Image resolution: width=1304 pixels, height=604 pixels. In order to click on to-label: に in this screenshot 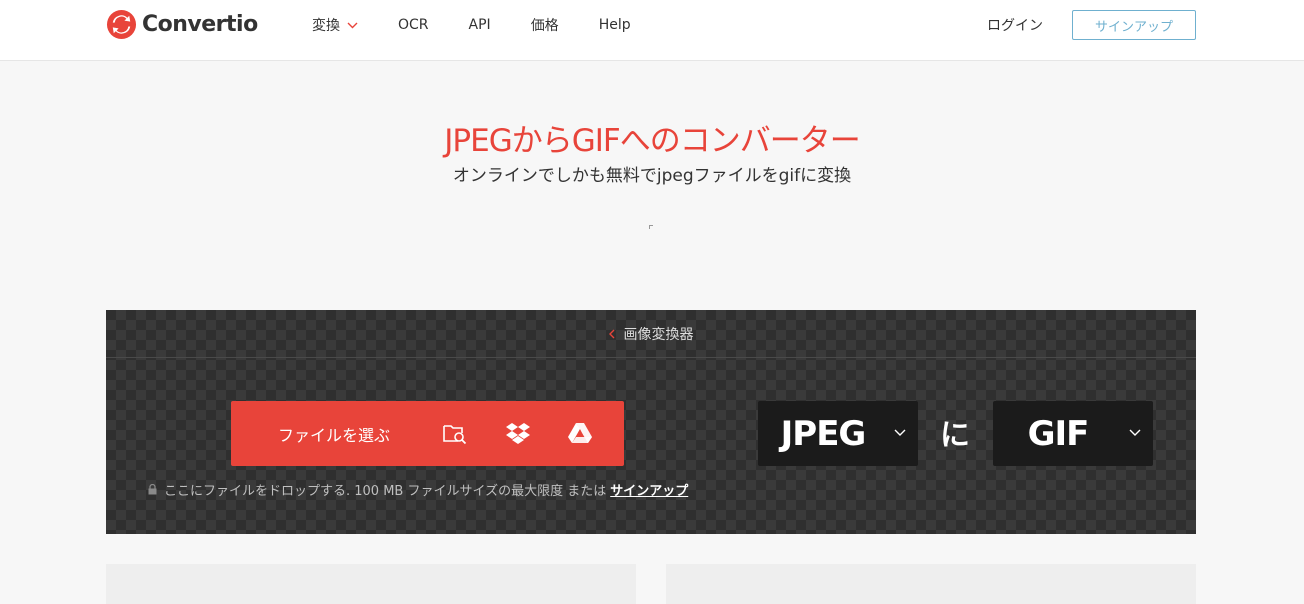, I will do `click(955, 435)`.